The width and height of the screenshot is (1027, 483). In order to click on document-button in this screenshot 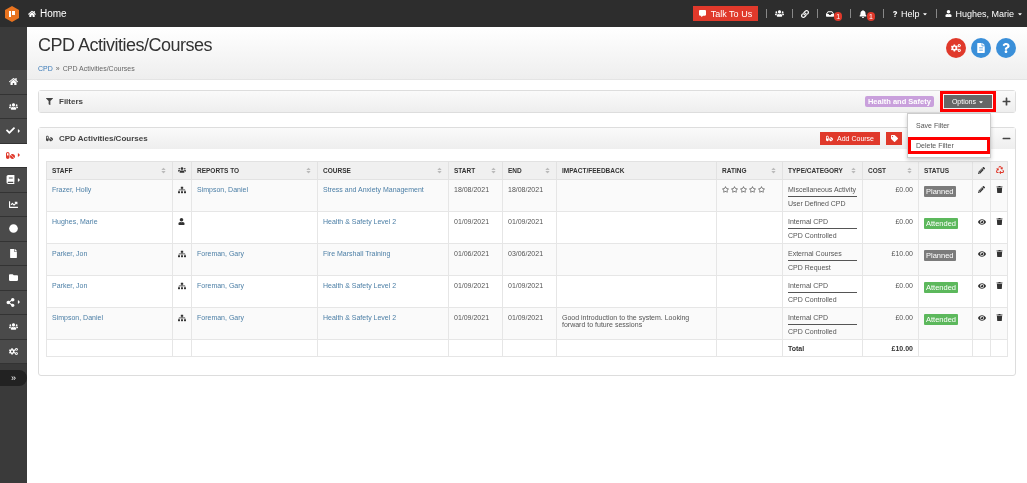, I will do `click(981, 48)`.